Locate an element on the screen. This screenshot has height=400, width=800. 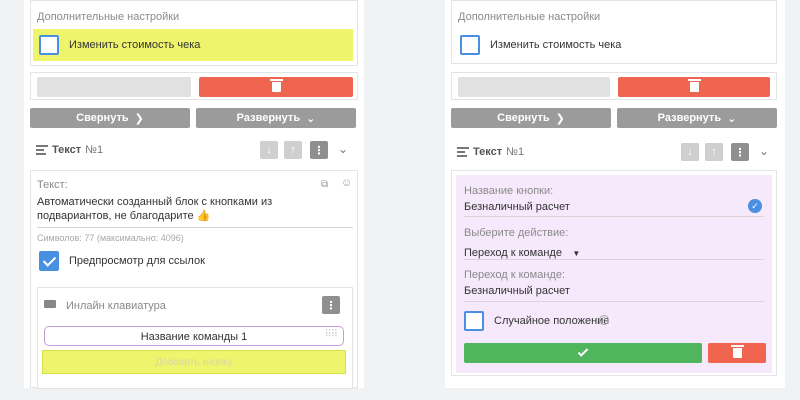
delete-button is located at coordinates (276, 87).